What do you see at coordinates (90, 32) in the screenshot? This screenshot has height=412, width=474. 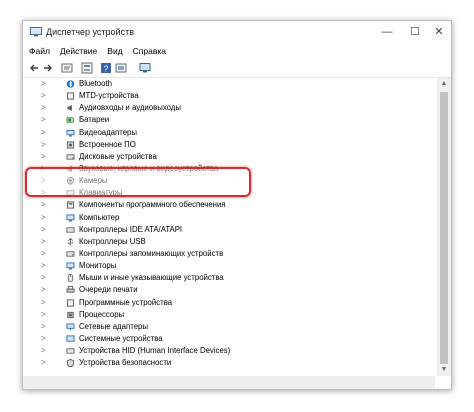 I see `window-title: Диспетчер устройств` at bounding box center [90, 32].